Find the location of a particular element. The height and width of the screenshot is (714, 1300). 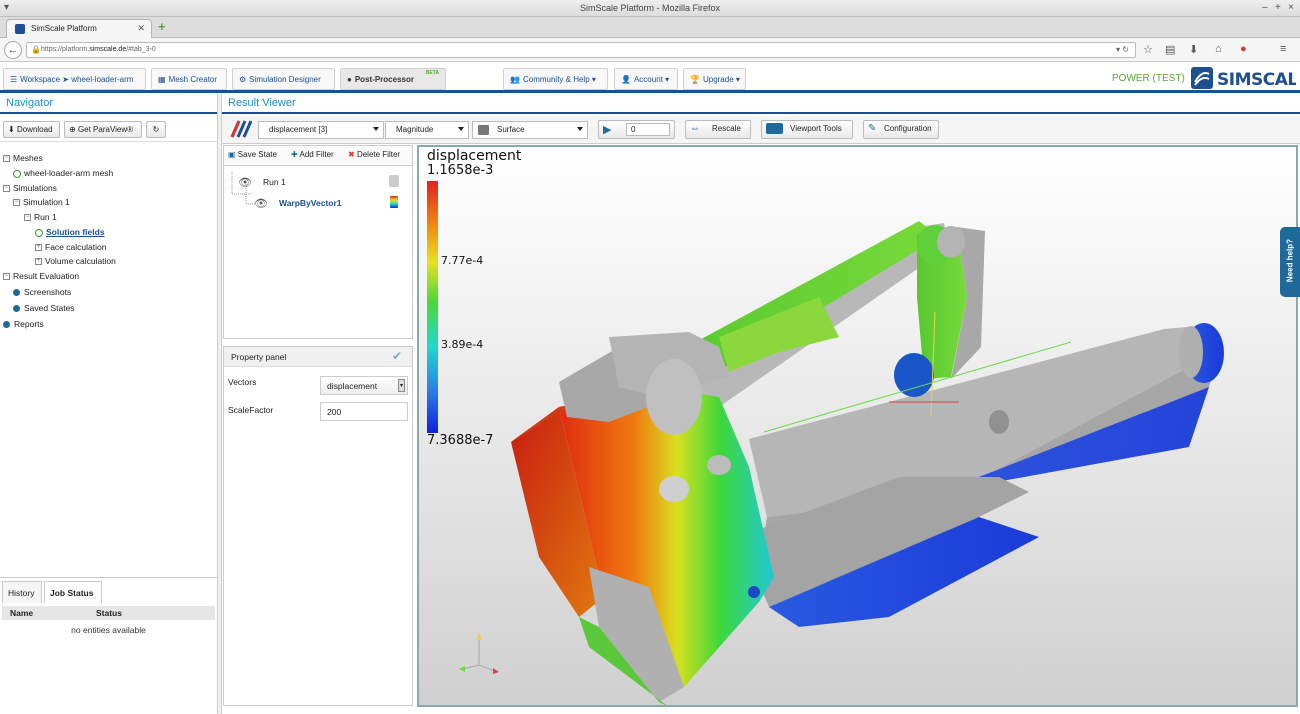

list-icon: ☰ is located at coordinates (14, 79).